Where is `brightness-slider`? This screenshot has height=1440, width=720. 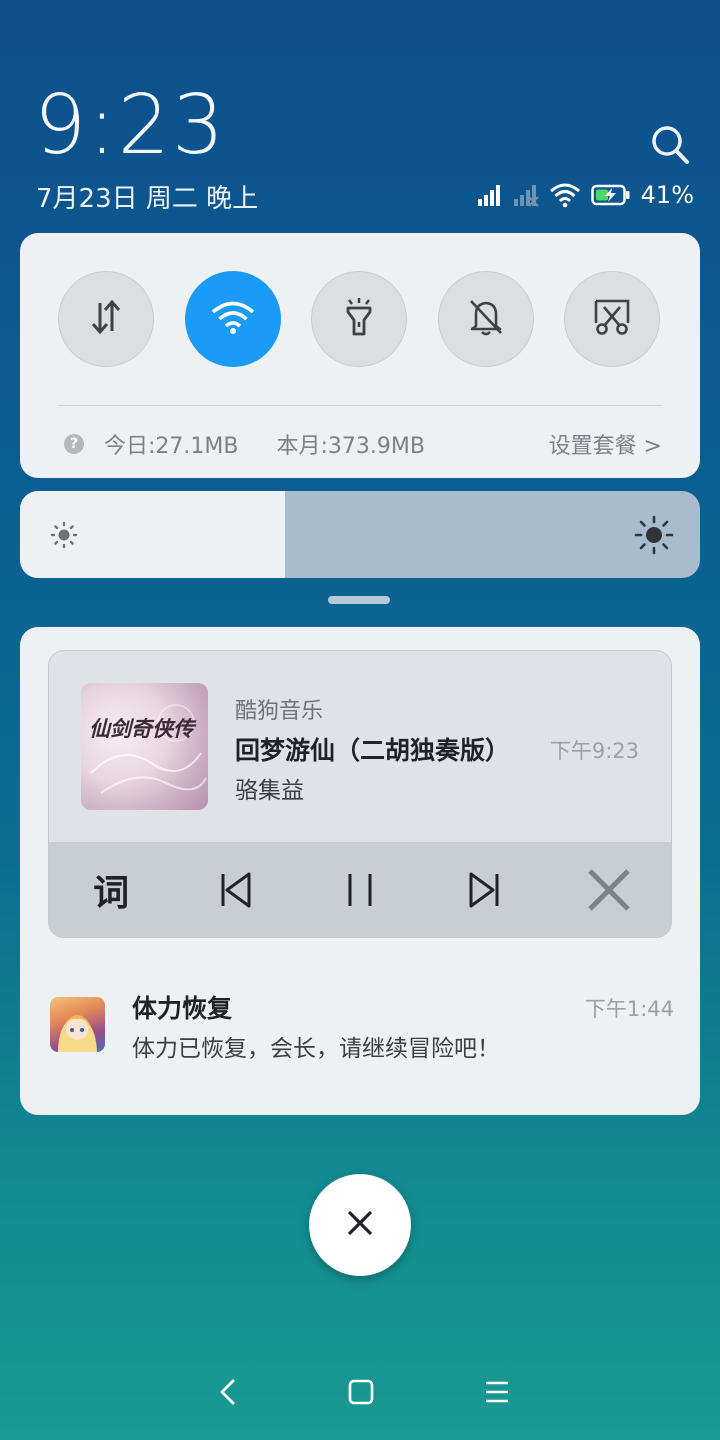
brightness-slider is located at coordinates (360, 534).